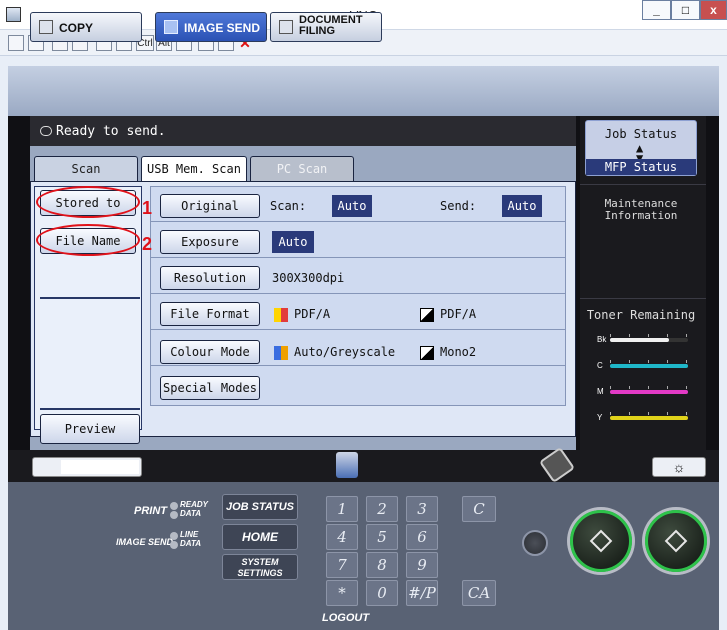 The image size is (727, 630). I want to click on file-format-mono-value: PDF/A, so click(458, 314).